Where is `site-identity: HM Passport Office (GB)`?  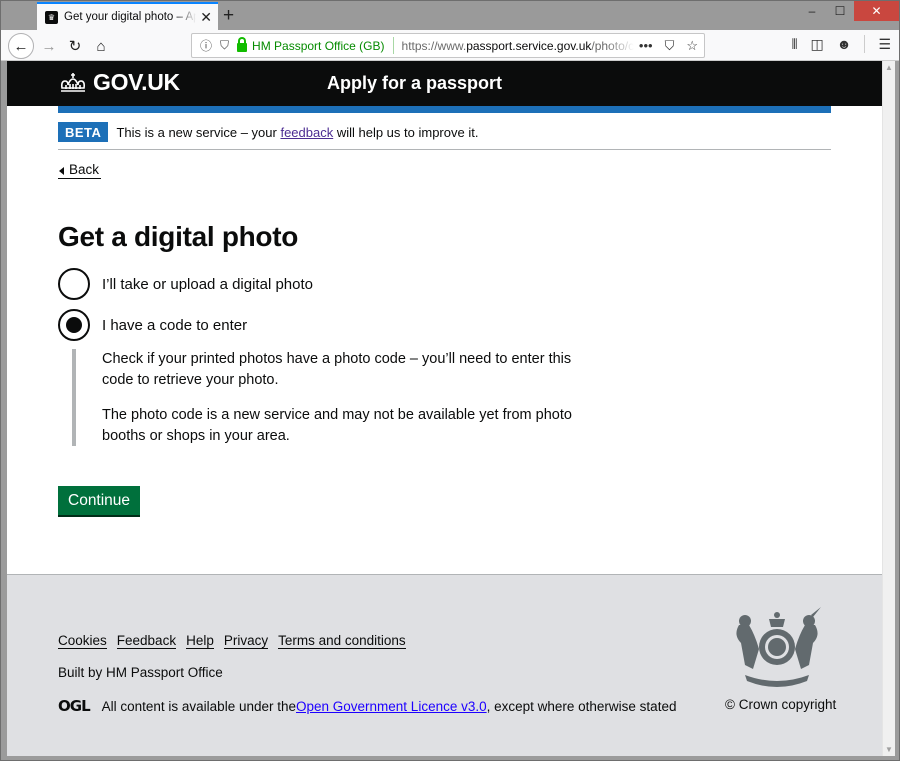
site-identity: HM Passport Office (GB) is located at coordinates (318, 46).